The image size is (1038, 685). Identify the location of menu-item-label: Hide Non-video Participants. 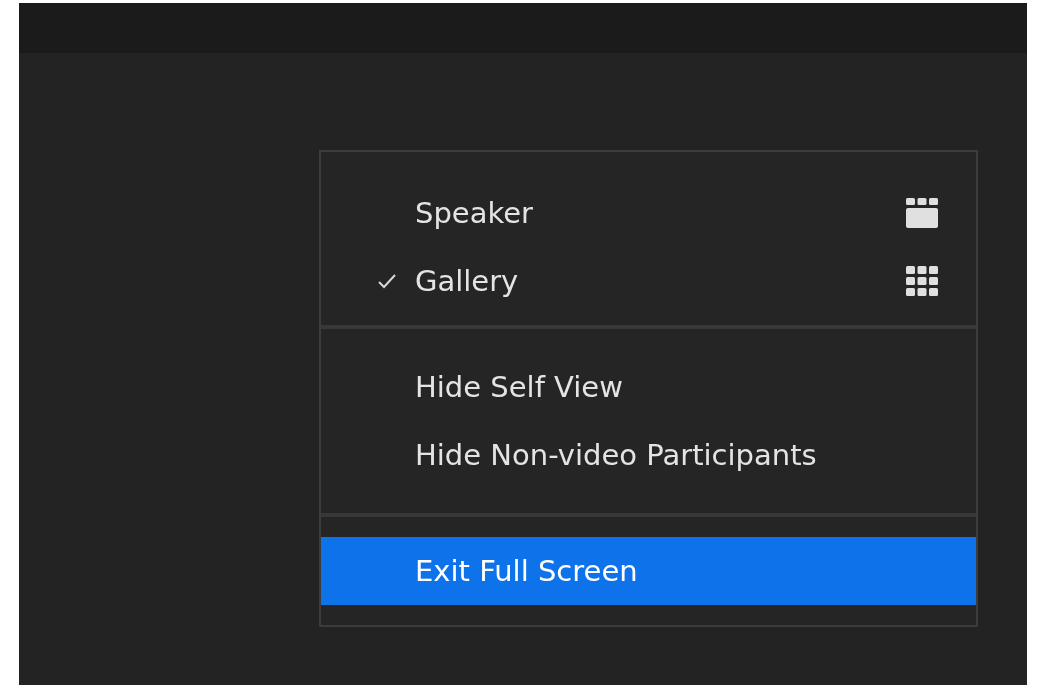
(616, 455).